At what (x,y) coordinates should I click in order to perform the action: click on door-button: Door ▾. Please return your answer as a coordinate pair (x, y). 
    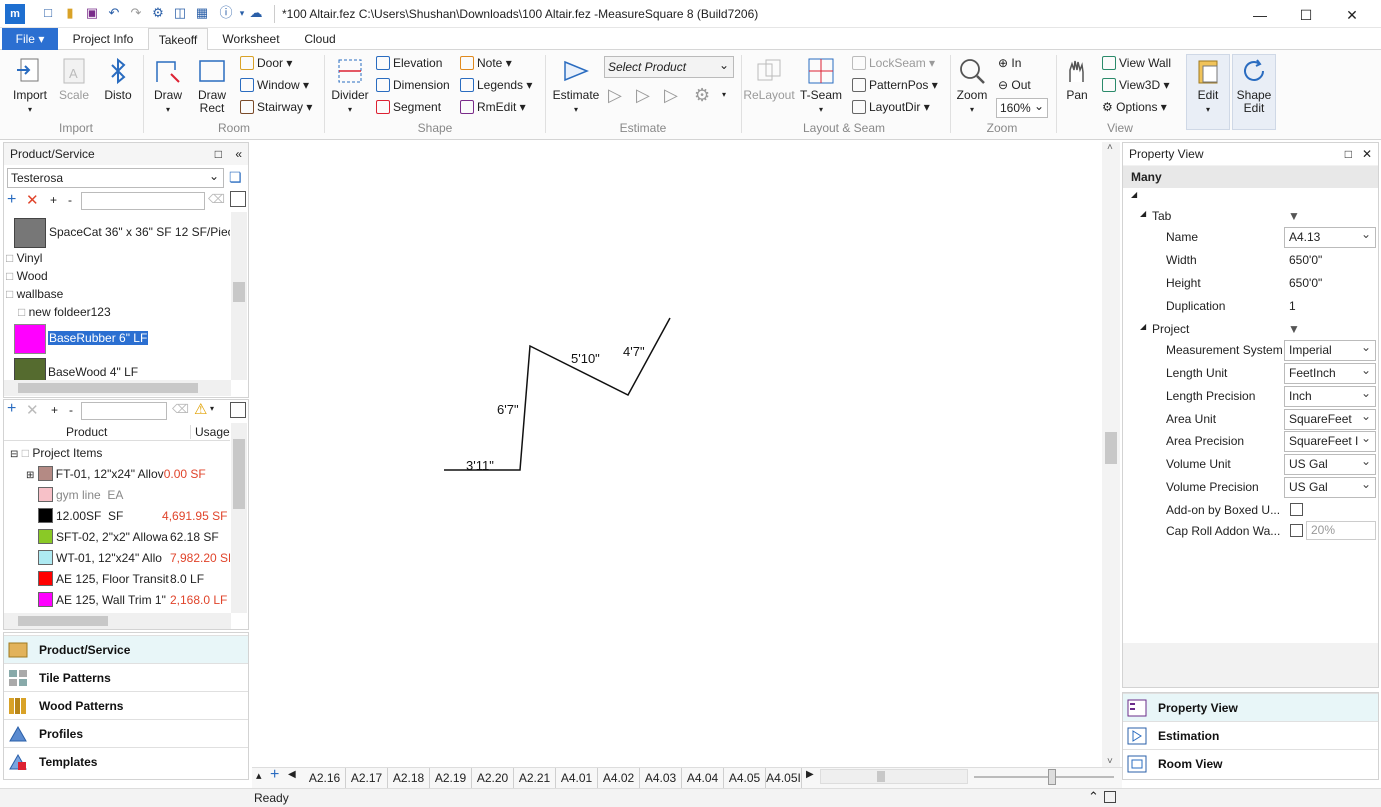
    Looking at the image, I should click on (266, 63).